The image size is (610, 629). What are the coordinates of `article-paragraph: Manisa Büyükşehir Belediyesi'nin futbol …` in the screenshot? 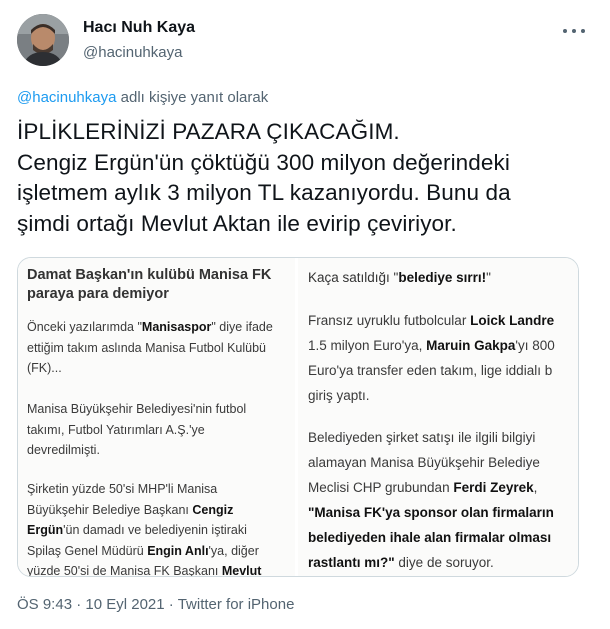 It's located at (136, 430).